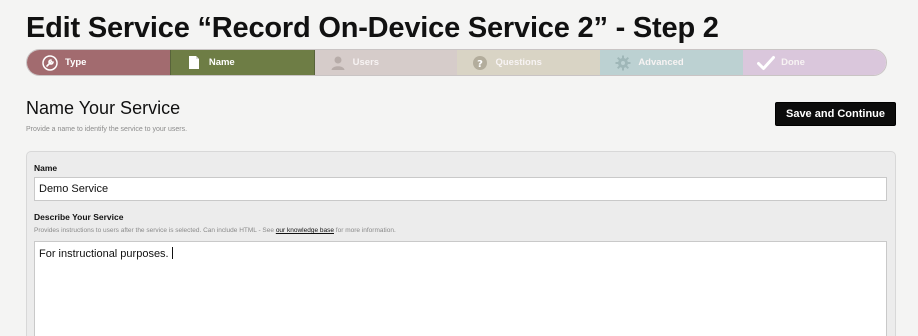 The width and height of the screenshot is (918, 336). Describe the element at coordinates (338, 63) in the screenshot. I see `user-icon` at that location.